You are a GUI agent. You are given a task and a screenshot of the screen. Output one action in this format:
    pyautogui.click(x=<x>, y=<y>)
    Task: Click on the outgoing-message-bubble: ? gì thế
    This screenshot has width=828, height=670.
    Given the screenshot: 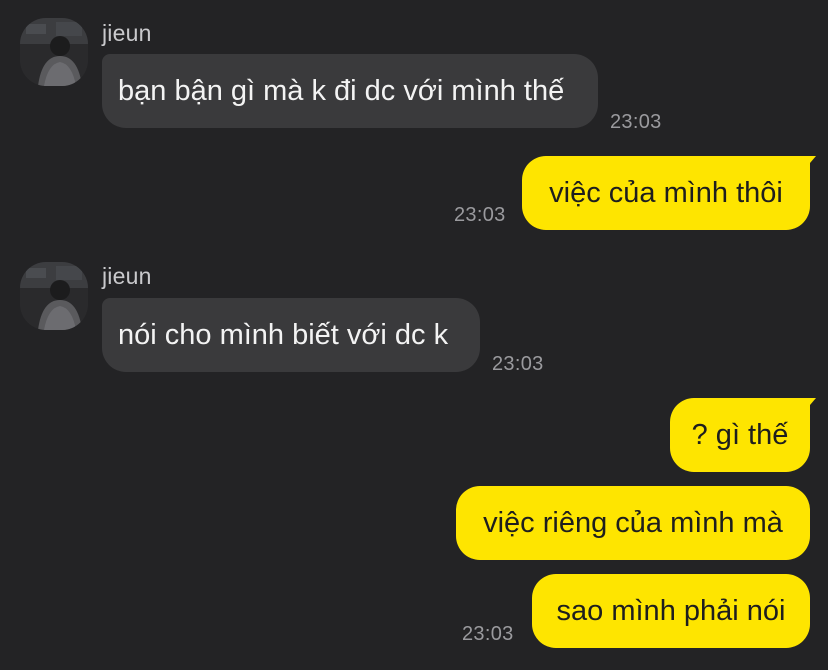 What is the action you would take?
    pyautogui.click(x=740, y=435)
    